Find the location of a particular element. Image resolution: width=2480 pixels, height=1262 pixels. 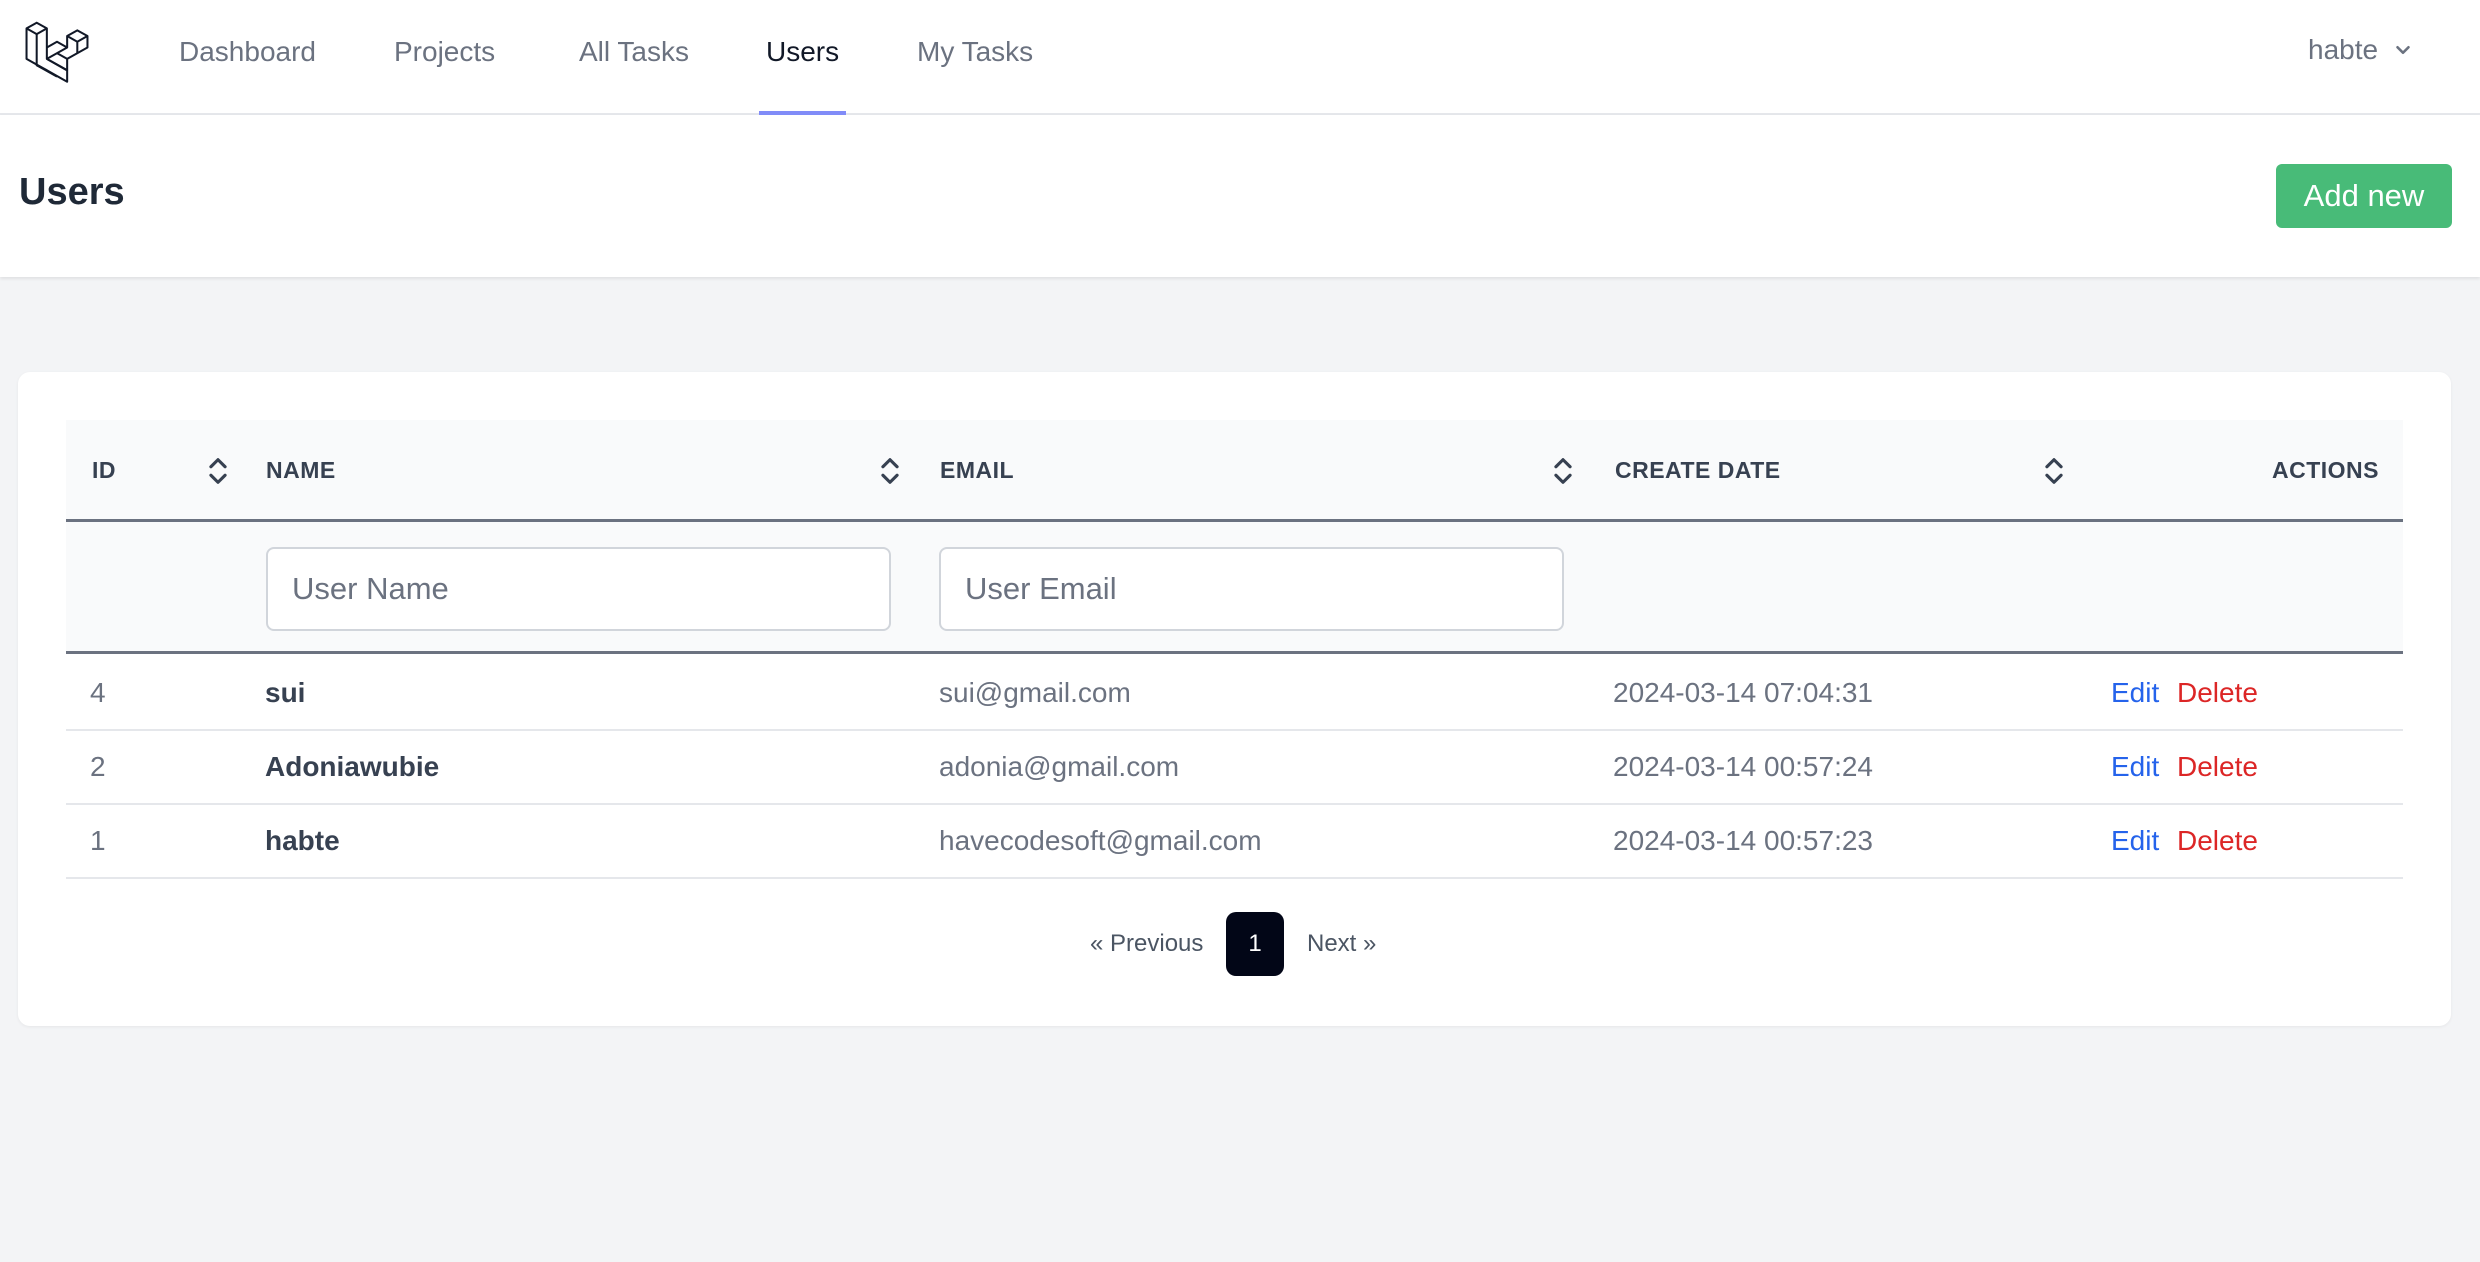

user-id: 4 is located at coordinates (98, 692).